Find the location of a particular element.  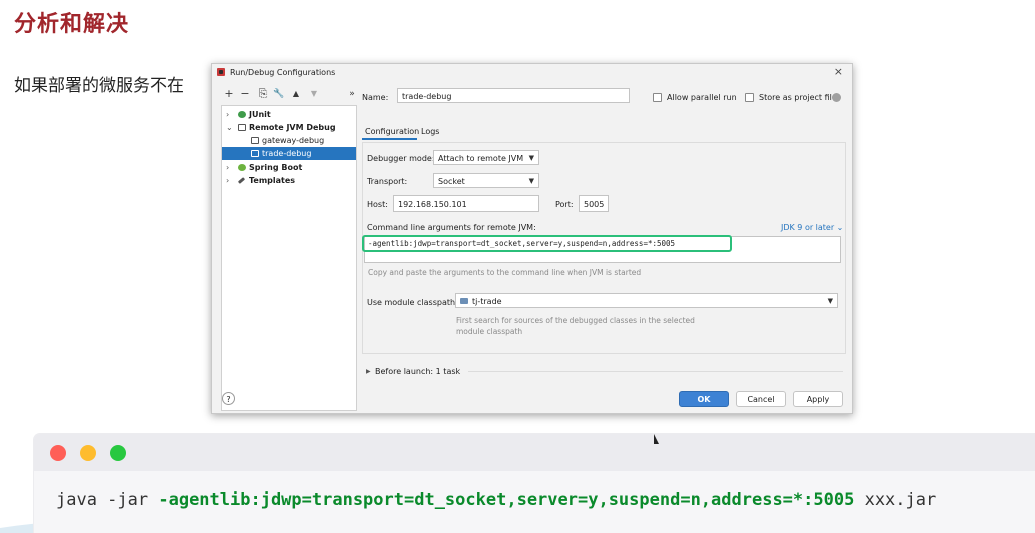

port-label: Port: is located at coordinates (564, 204).